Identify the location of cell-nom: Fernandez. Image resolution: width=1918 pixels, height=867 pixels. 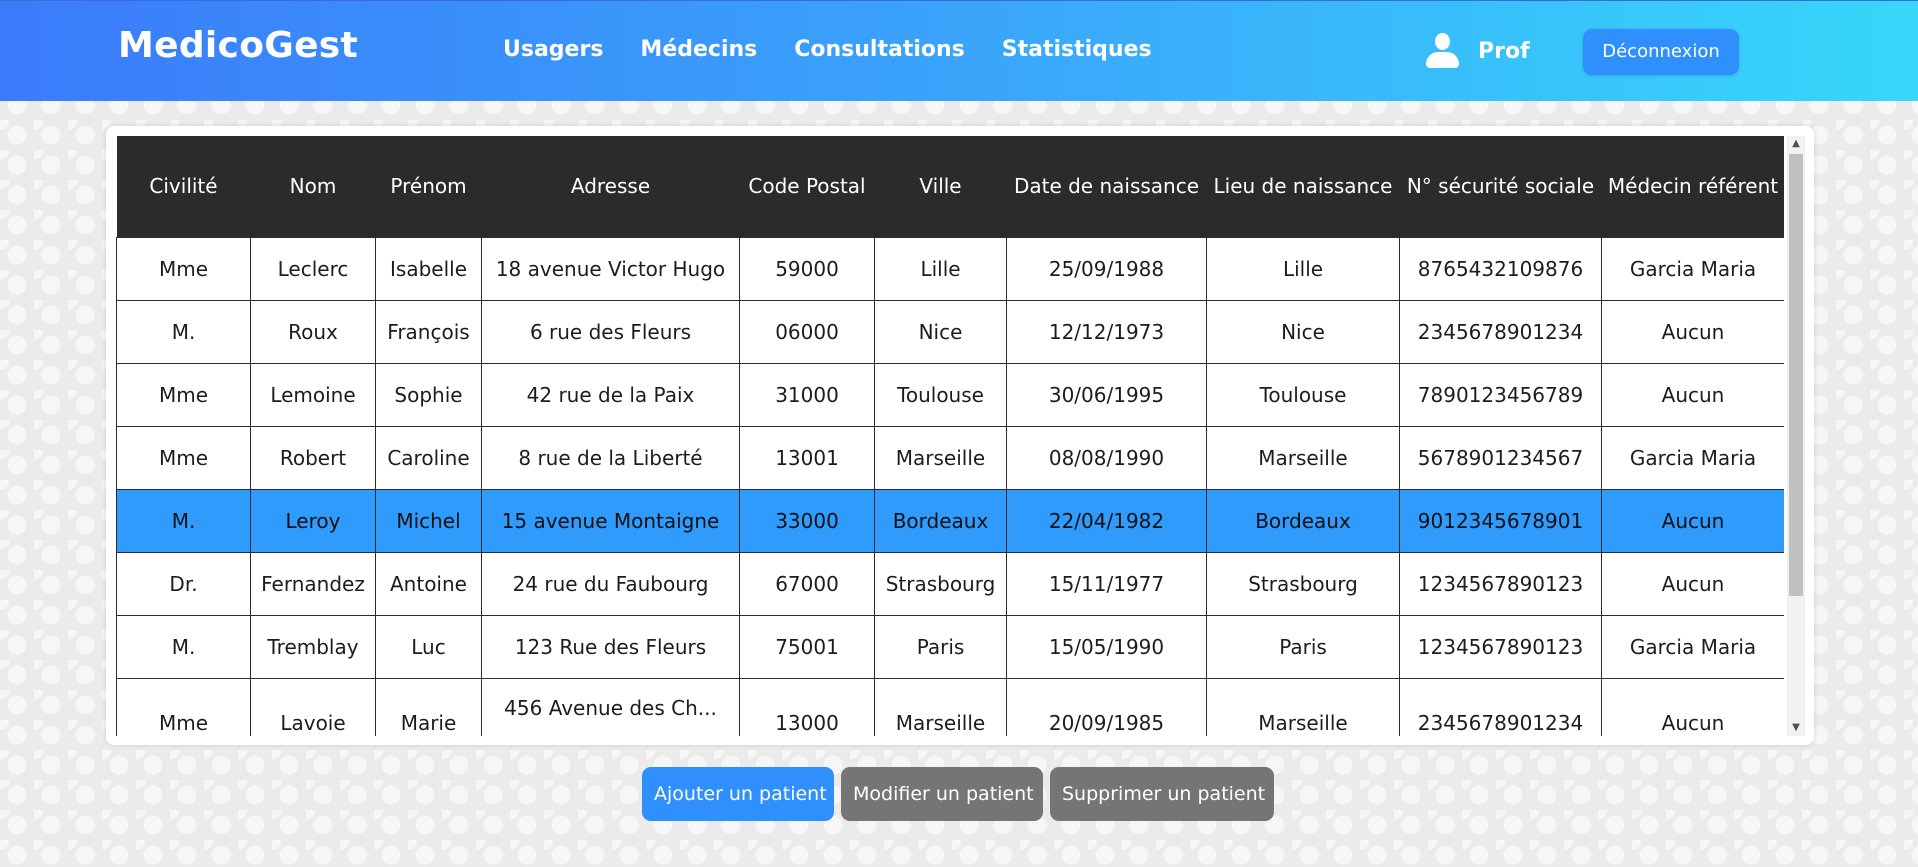
(313, 583).